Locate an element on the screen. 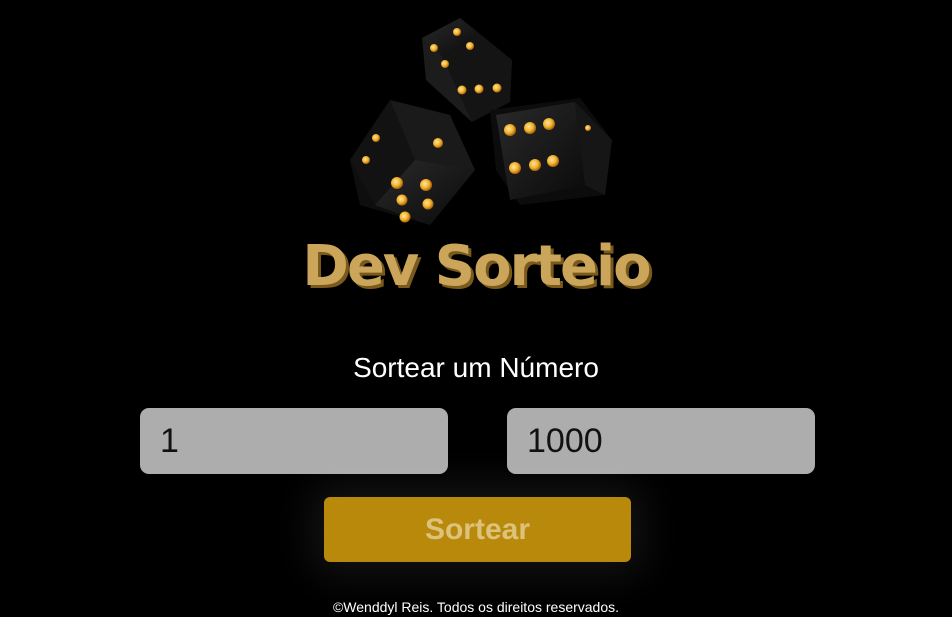 This screenshot has height=617, width=952. max-number-input is located at coordinates (661, 441).